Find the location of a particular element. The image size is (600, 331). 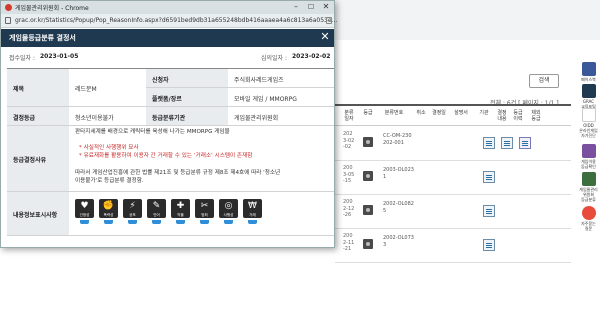

col-excluded: 제외 등급 is located at coordinates (536, 116).